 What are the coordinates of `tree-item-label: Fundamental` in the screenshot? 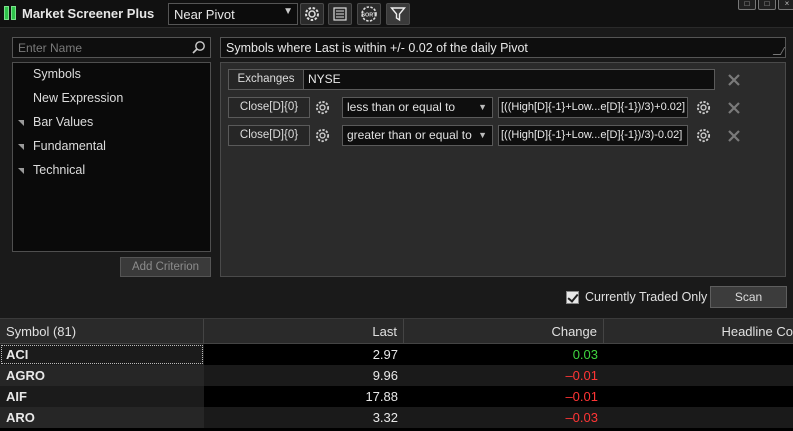 It's located at (69, 146).